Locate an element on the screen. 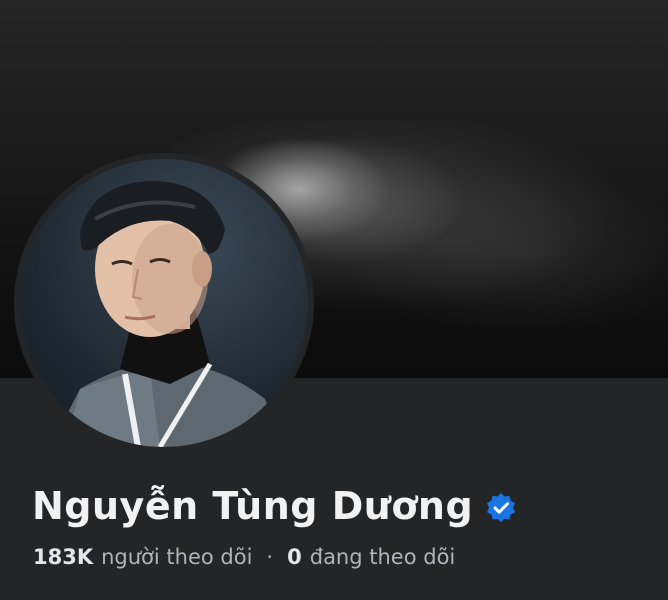 This screenshot has width=668, height=600. follow-stats: 183K người theo dõi · 0 đang theo dõi is located at coordinates (244, 557).